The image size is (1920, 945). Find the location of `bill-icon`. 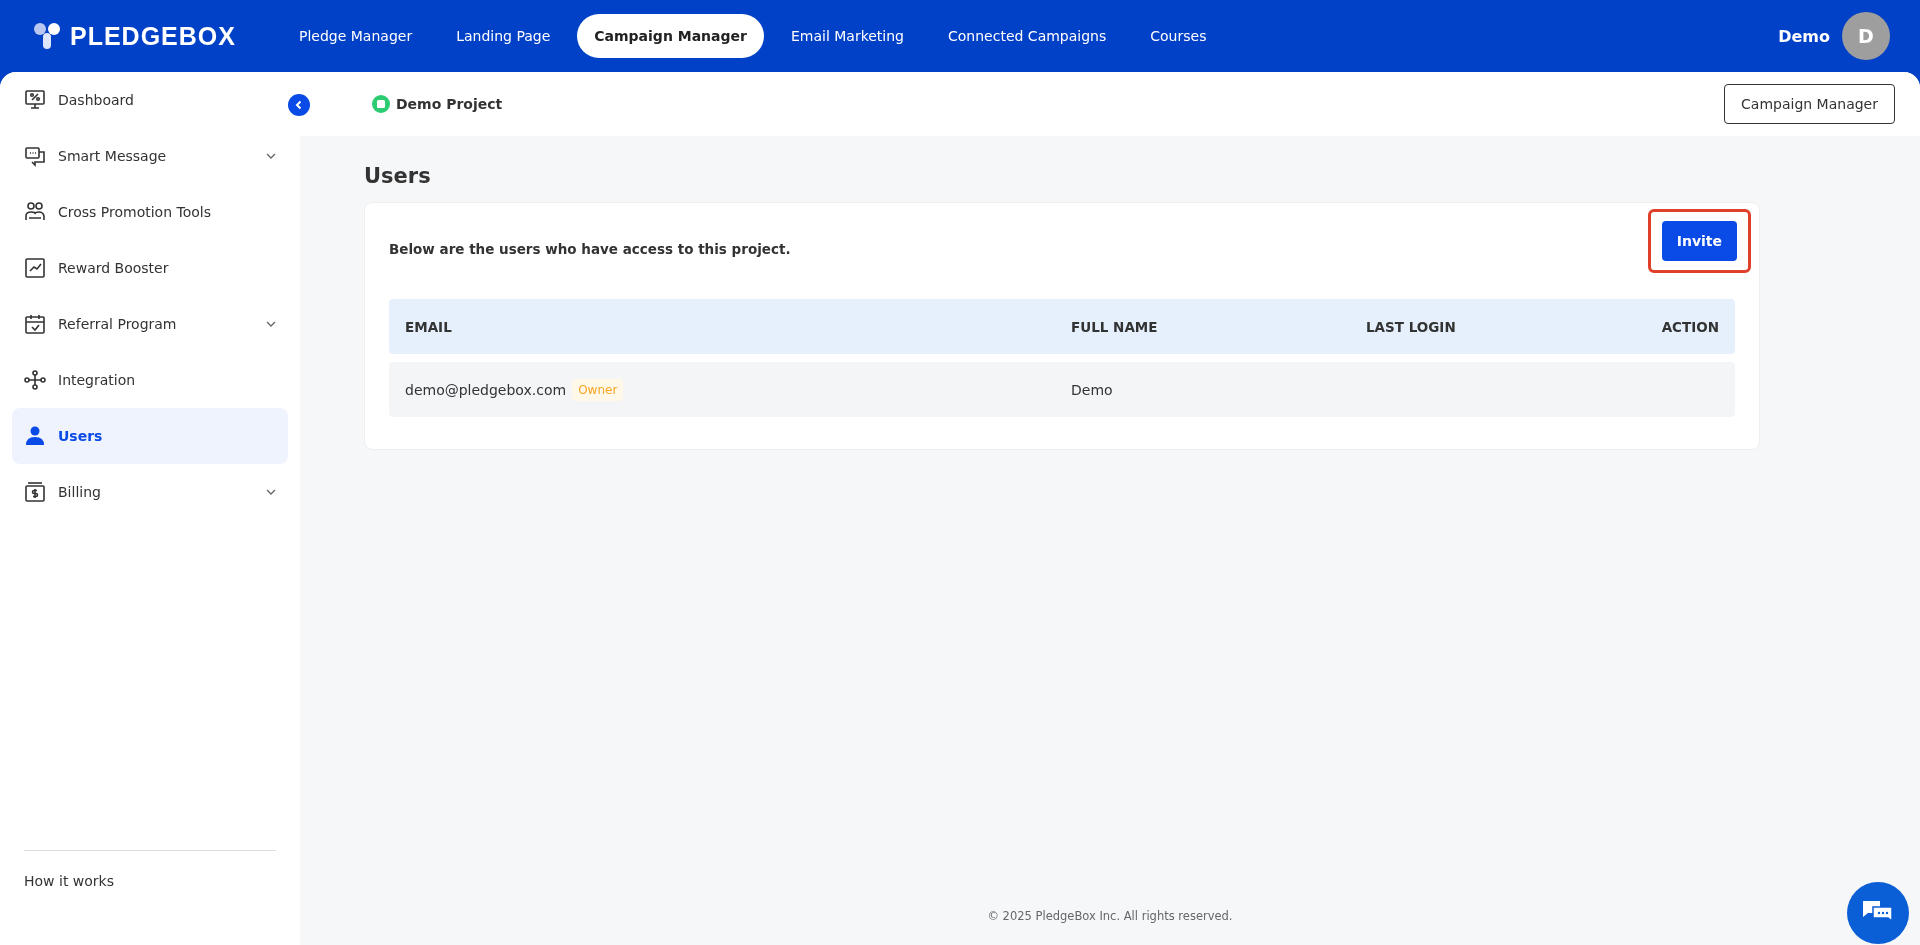

bill-icon is located at coordinates (35, 492).